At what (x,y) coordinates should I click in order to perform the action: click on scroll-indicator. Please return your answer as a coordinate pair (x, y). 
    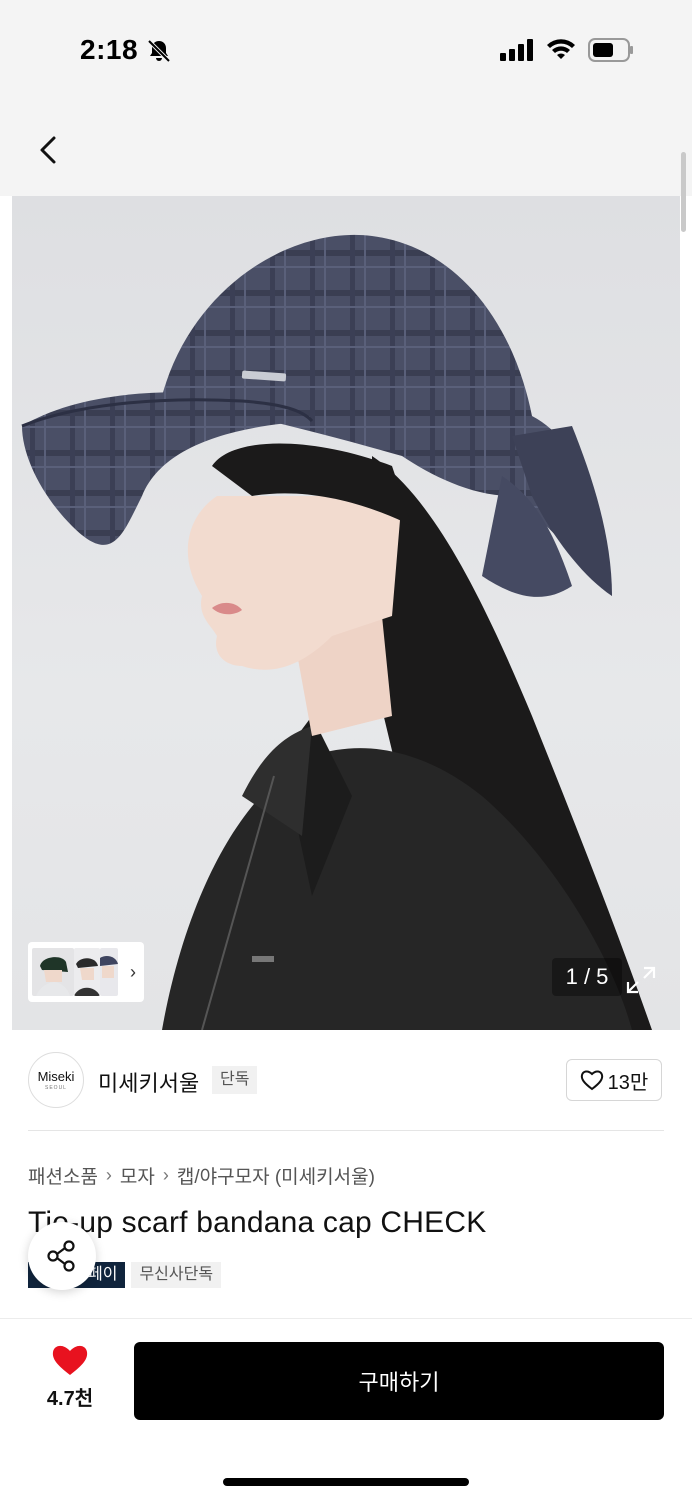
    Looking at the image, I should click on (683, 192).